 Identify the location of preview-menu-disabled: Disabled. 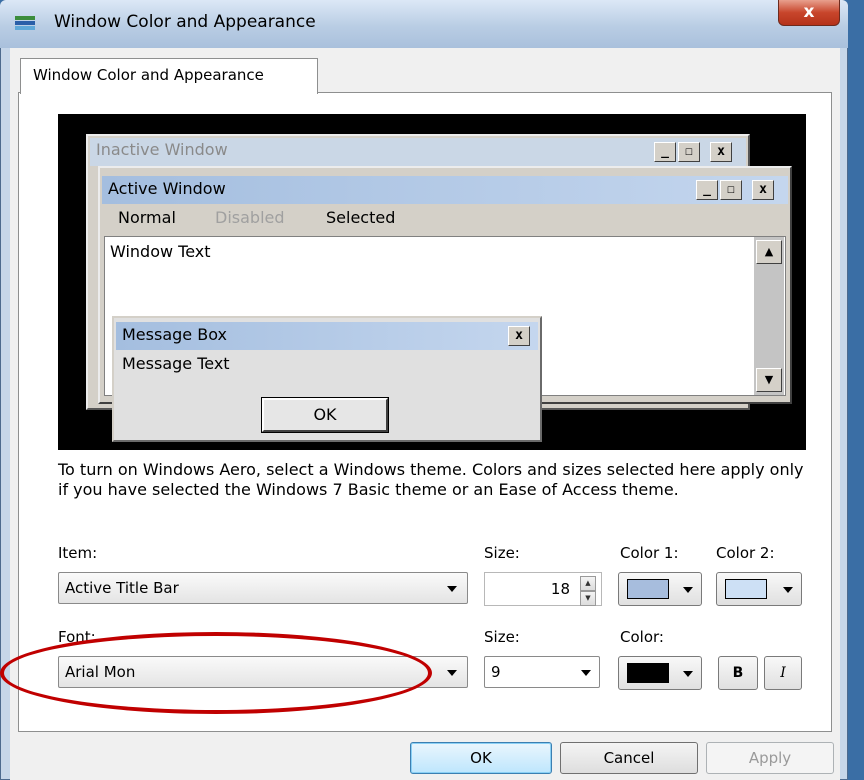
(250, 217).